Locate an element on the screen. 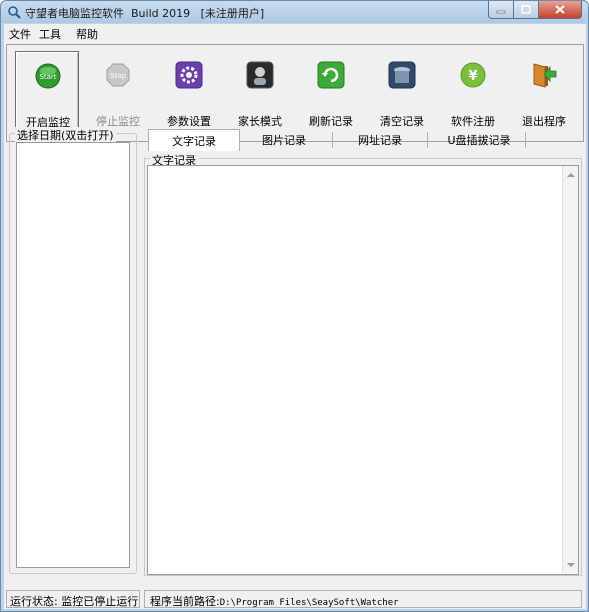  refresh-icon is located at coordinates (331, 75).